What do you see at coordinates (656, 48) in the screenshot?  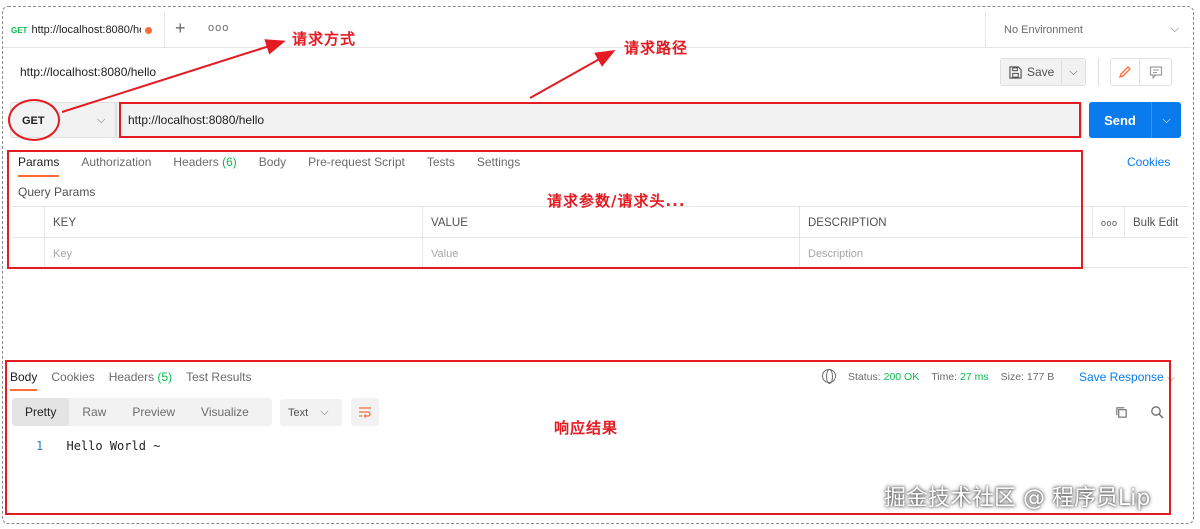 I see `path-annotation: 请求路径` at bounding box center [656, 48].